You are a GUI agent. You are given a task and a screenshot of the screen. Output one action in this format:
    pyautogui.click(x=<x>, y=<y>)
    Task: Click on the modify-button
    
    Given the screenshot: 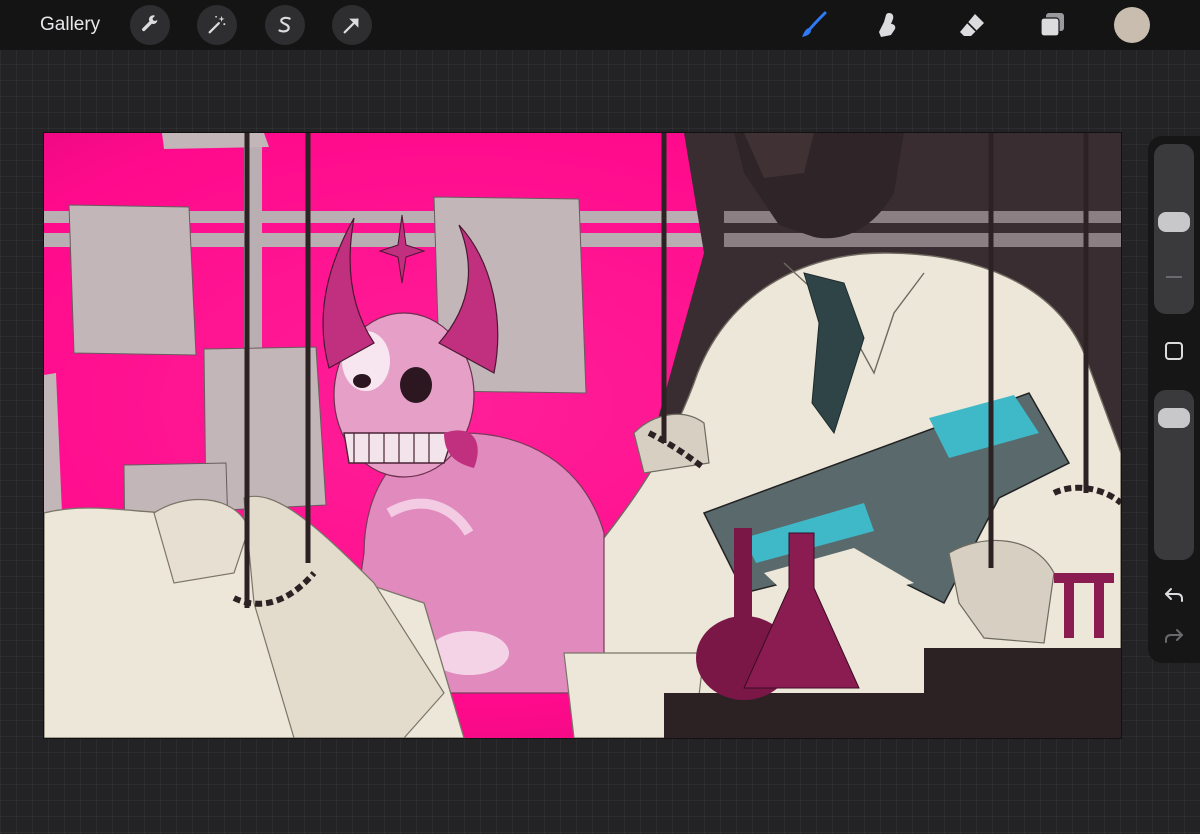 What is the action you would take?
    pyautogui.click(x=1174, y=351)
    